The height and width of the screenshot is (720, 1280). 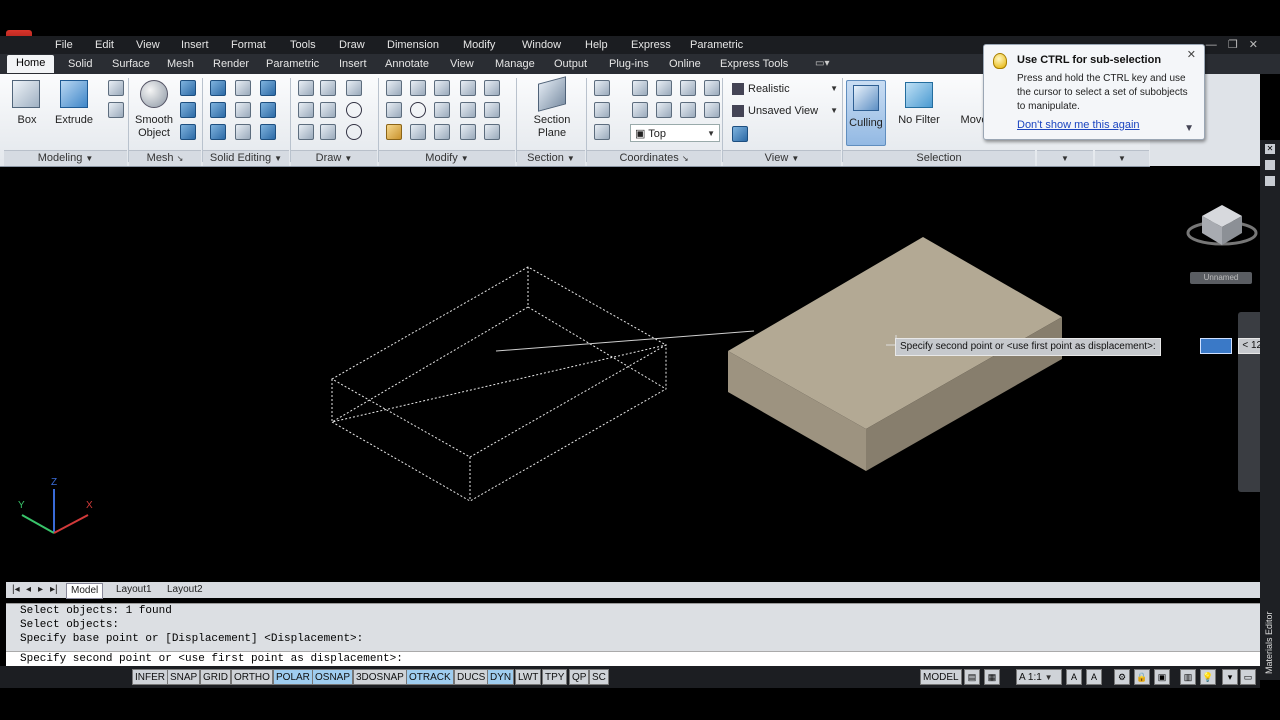 I want to click on thicken-icon, so click(x=243, y=132).